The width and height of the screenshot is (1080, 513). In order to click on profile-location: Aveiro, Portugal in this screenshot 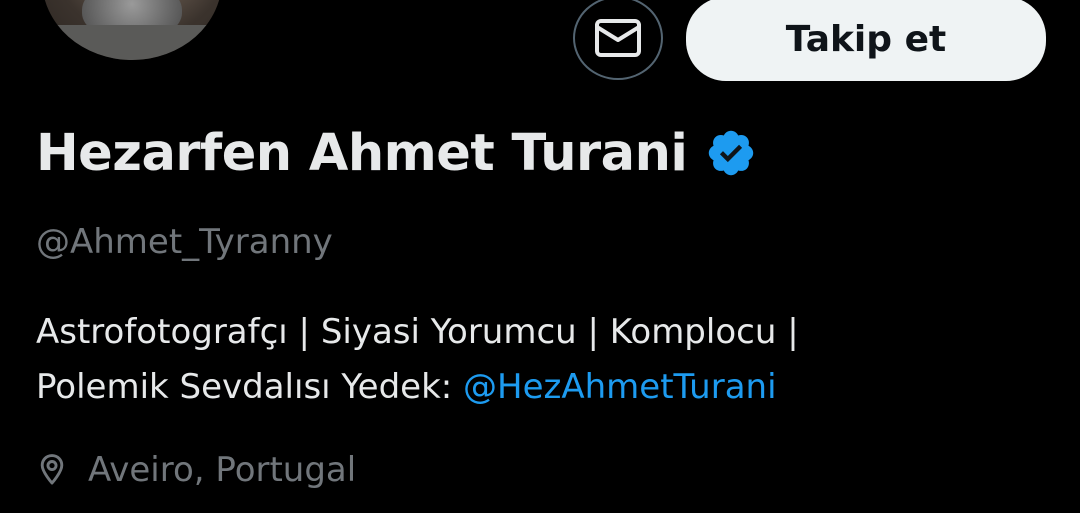, I will do `click(196, 470)`.